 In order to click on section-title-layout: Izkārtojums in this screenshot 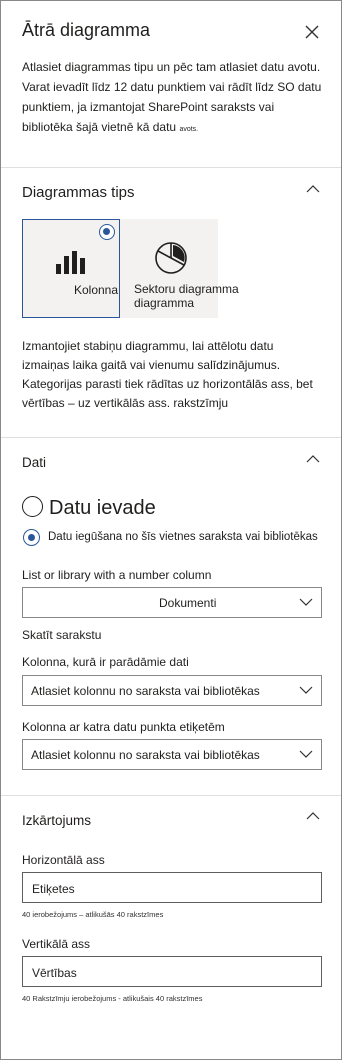, I will do `click(57, 820)`.